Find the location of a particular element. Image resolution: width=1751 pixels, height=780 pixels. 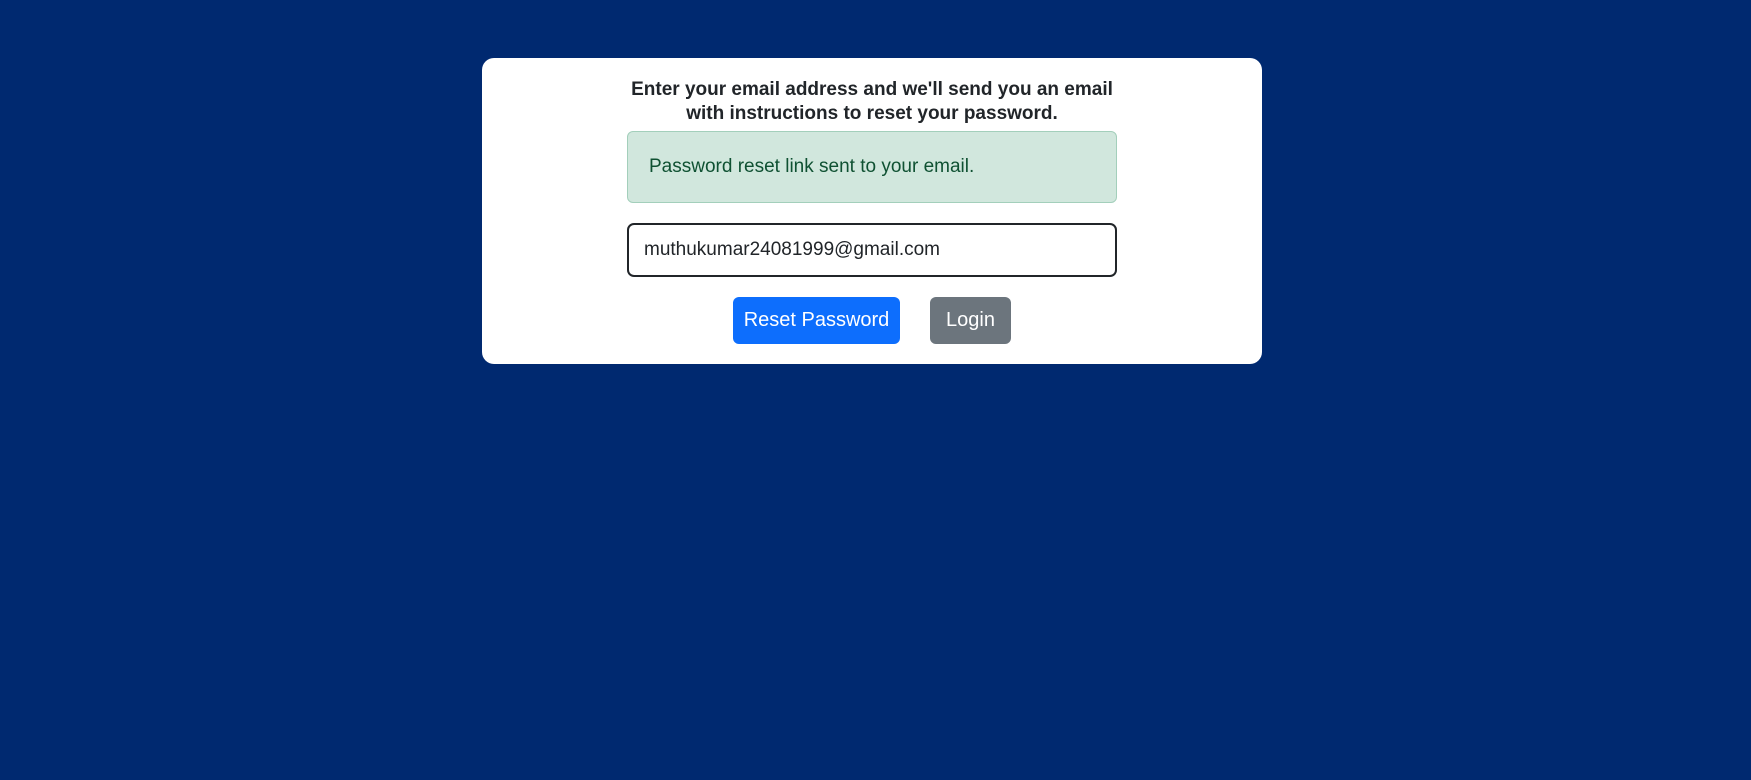

email-field is located at coordinates (872, 250).